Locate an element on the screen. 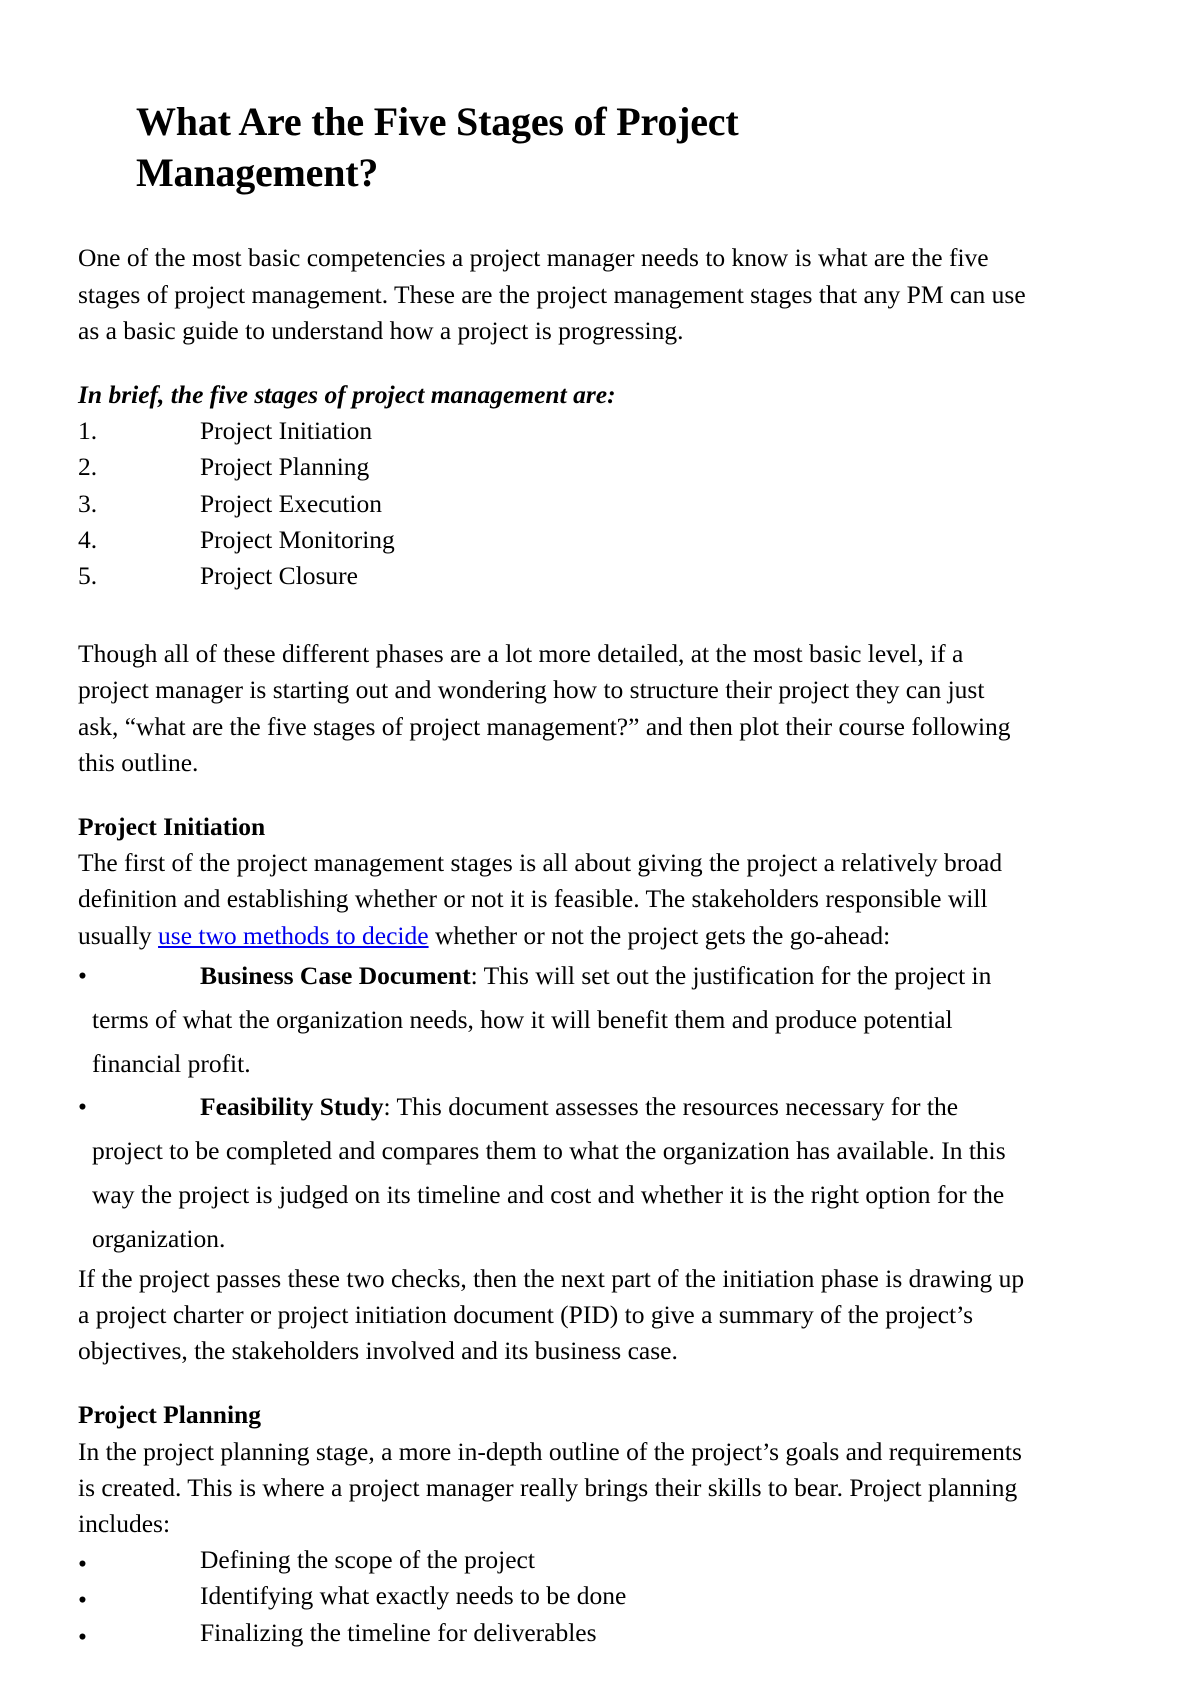  bullet-text: Finalizing the timeline for deliverables is located at coordinates (398, 1632).